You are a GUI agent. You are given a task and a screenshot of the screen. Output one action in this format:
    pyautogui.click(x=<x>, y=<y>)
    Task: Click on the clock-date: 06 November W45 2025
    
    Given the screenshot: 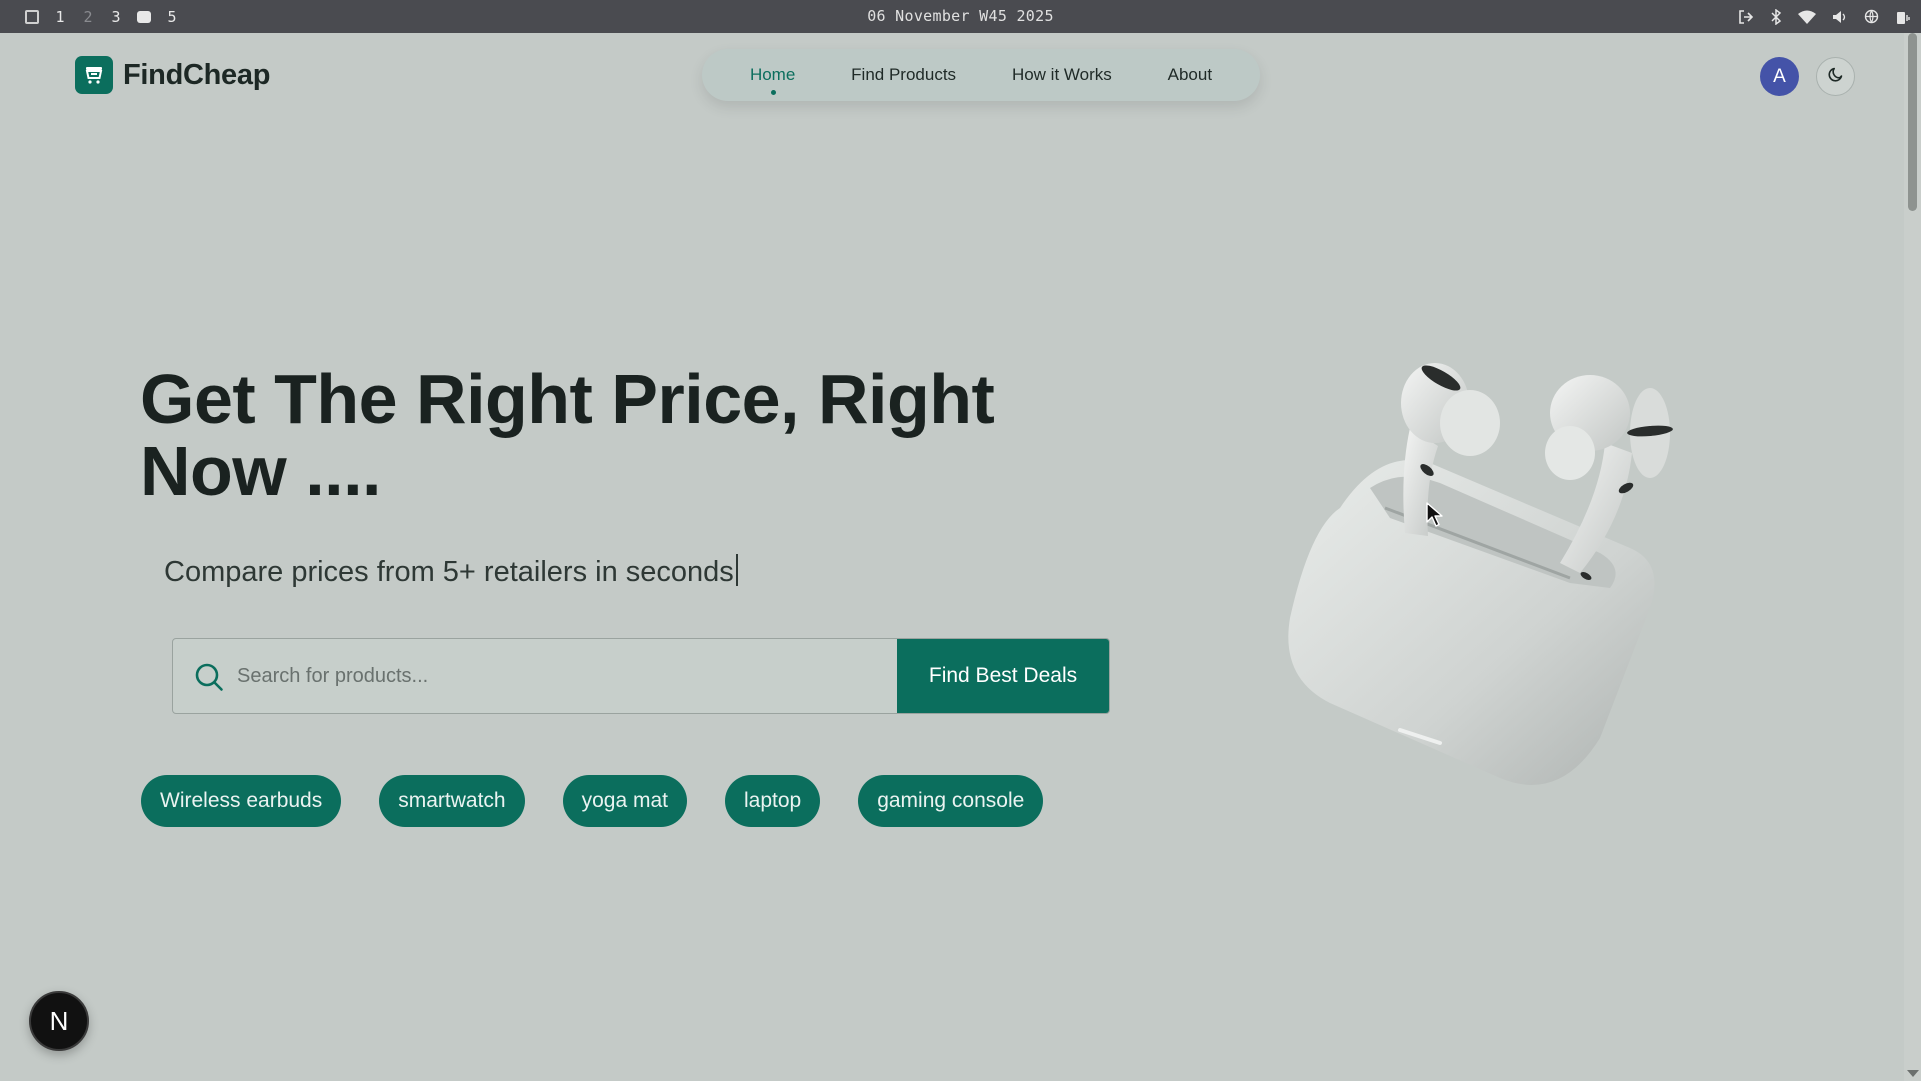 What is the action you would take?
    pyautogui.click(x=960, y=16)
    